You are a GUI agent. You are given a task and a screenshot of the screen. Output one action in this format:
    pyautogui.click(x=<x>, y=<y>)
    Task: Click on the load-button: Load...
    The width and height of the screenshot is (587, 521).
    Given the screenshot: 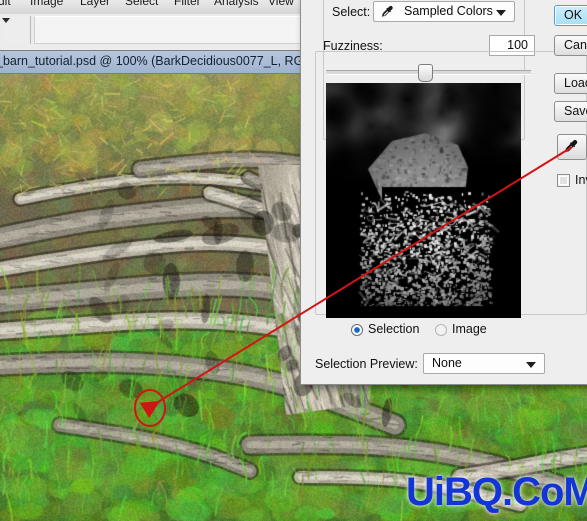 What is the action you would take?
    pyautogui.click(x=570, y=83)
    